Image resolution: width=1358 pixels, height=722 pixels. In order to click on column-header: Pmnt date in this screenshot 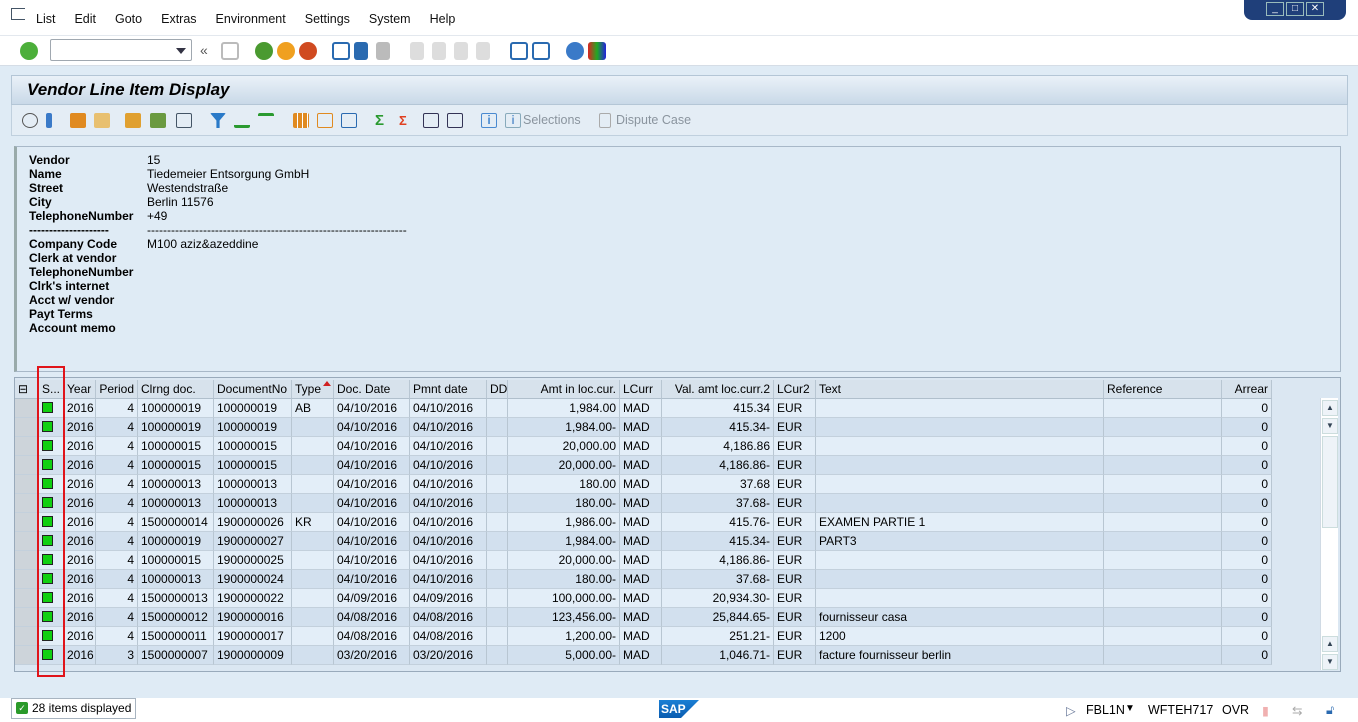, I will do `click(448, 389)`.